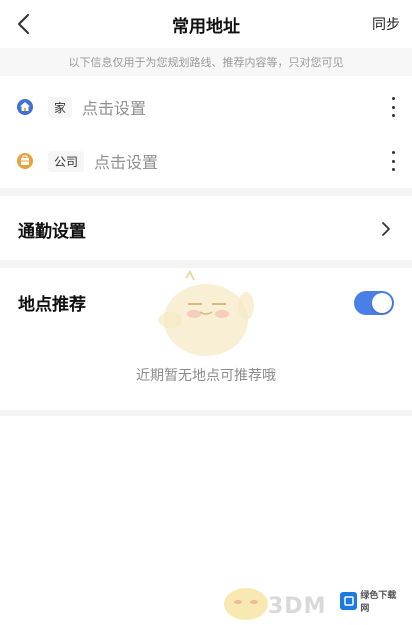 The height and width of the screenshot is (625, 412). Describe the element at coordinates (297, 606) in the screenshot. I see `watermark-text: 3DM` at that location.